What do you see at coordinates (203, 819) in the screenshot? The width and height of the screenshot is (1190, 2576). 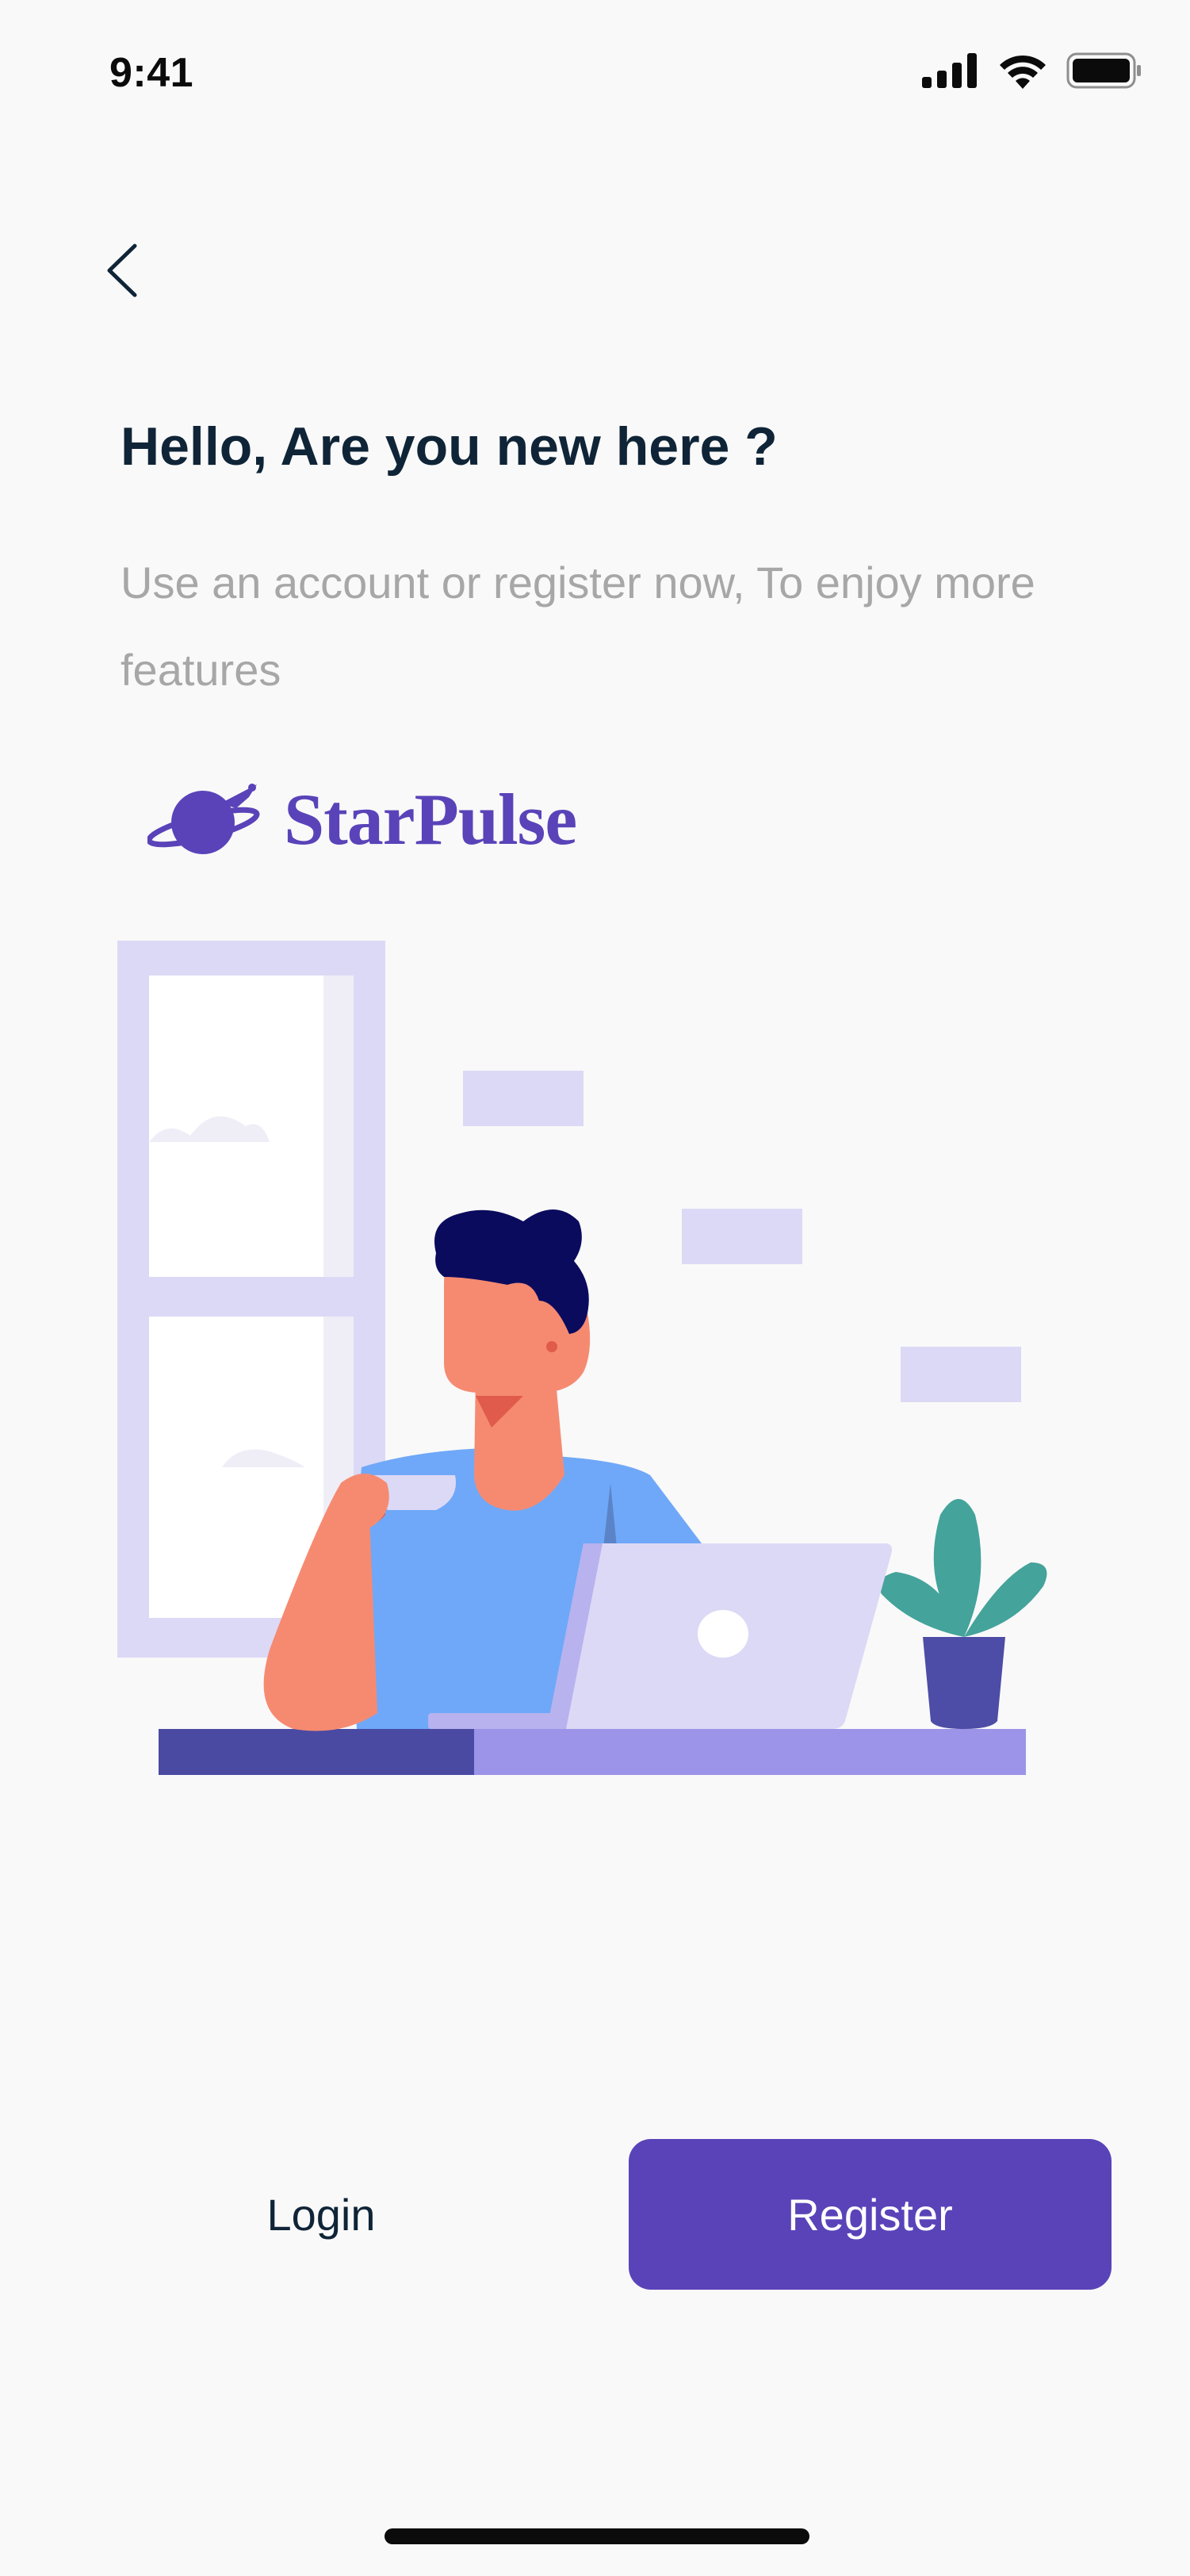 I see `planet-rocket-icon` at bounding box center [203, 819].